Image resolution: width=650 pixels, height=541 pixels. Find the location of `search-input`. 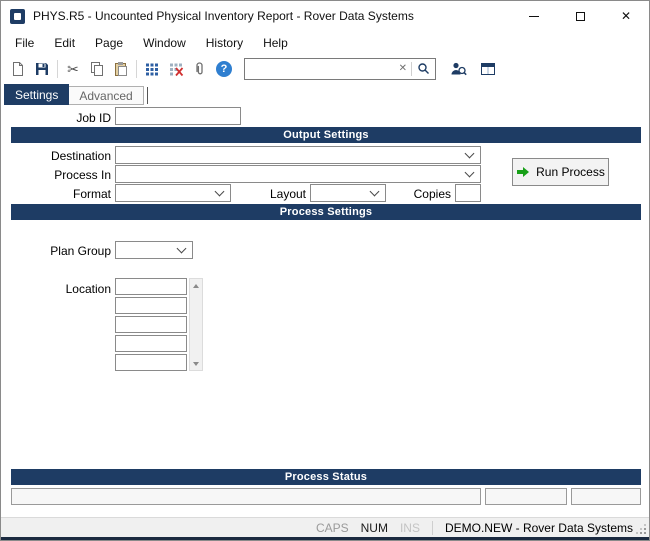

search-input is located at coordinates (320, 68).